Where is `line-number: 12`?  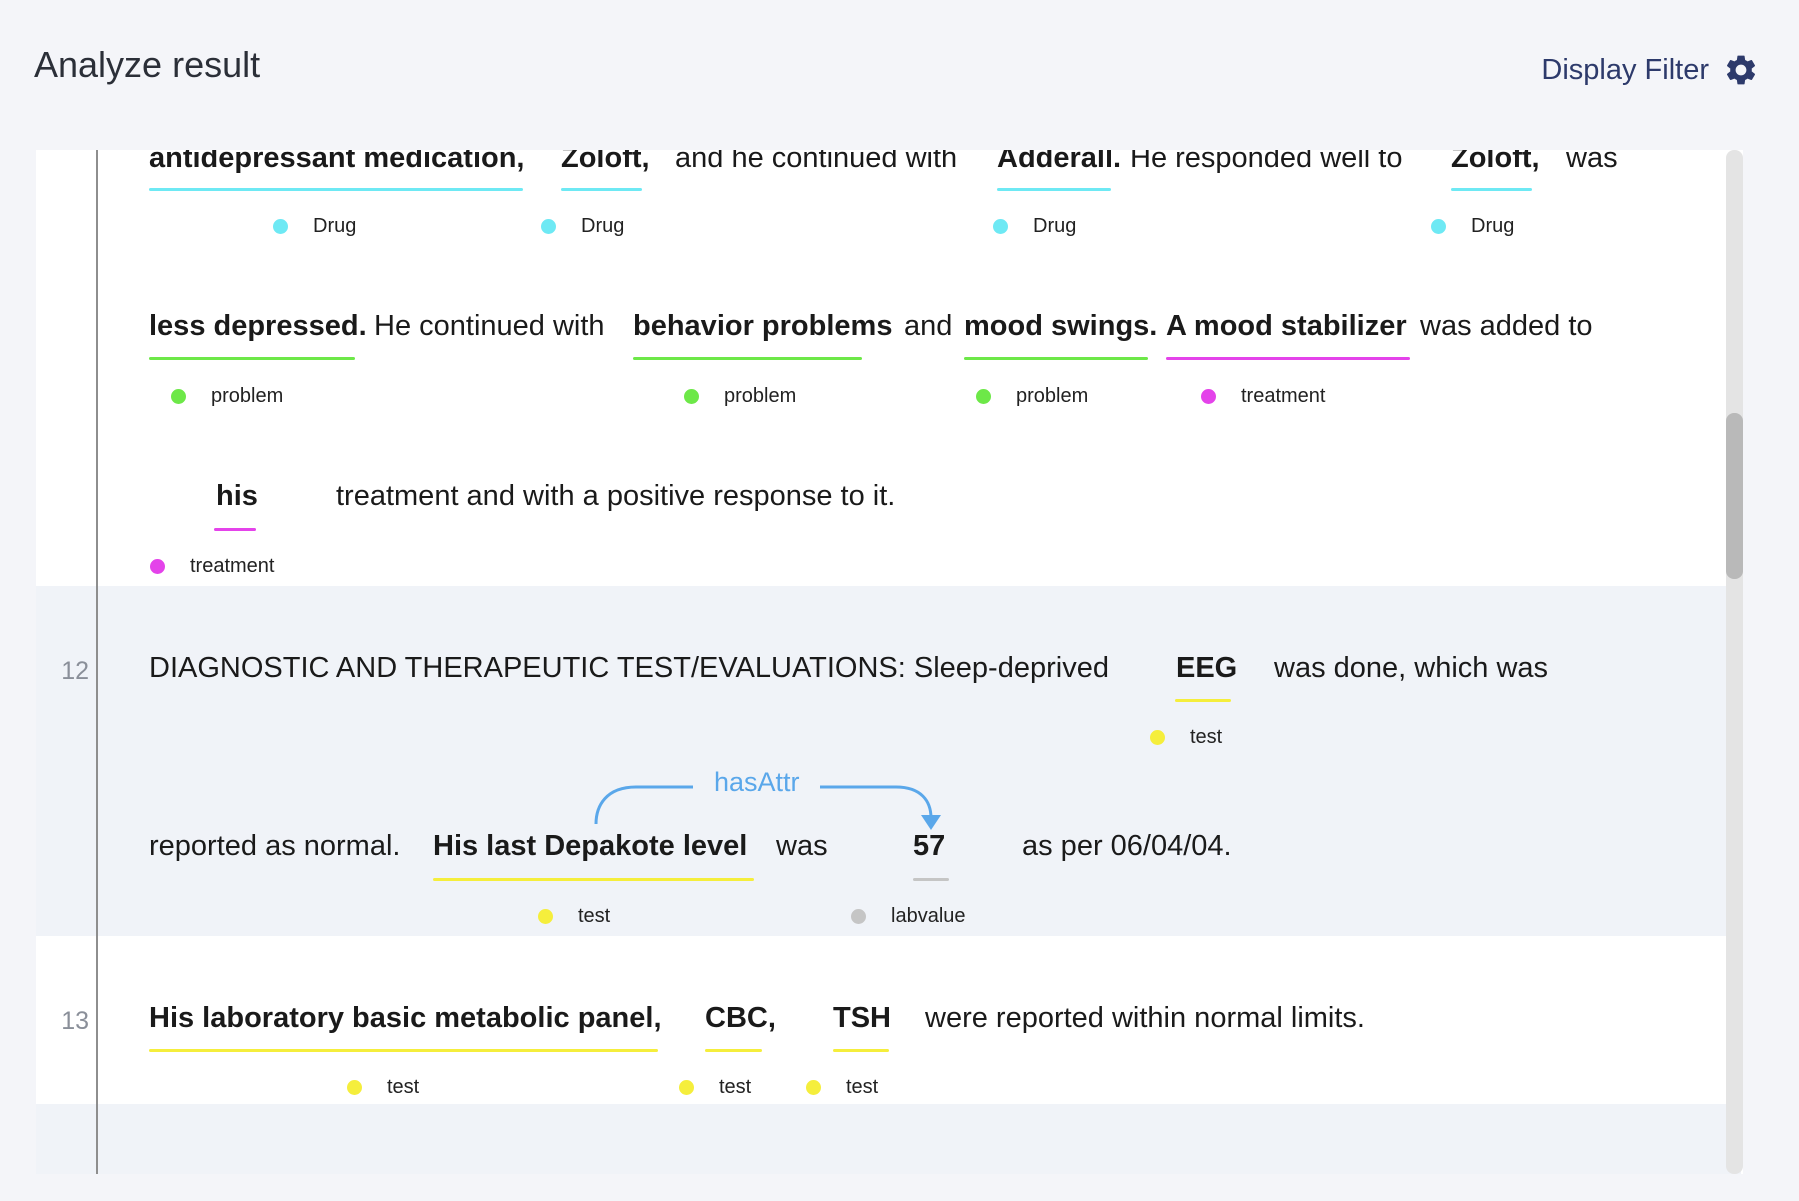
line-number: 12 is located at coordinates (75, 671).